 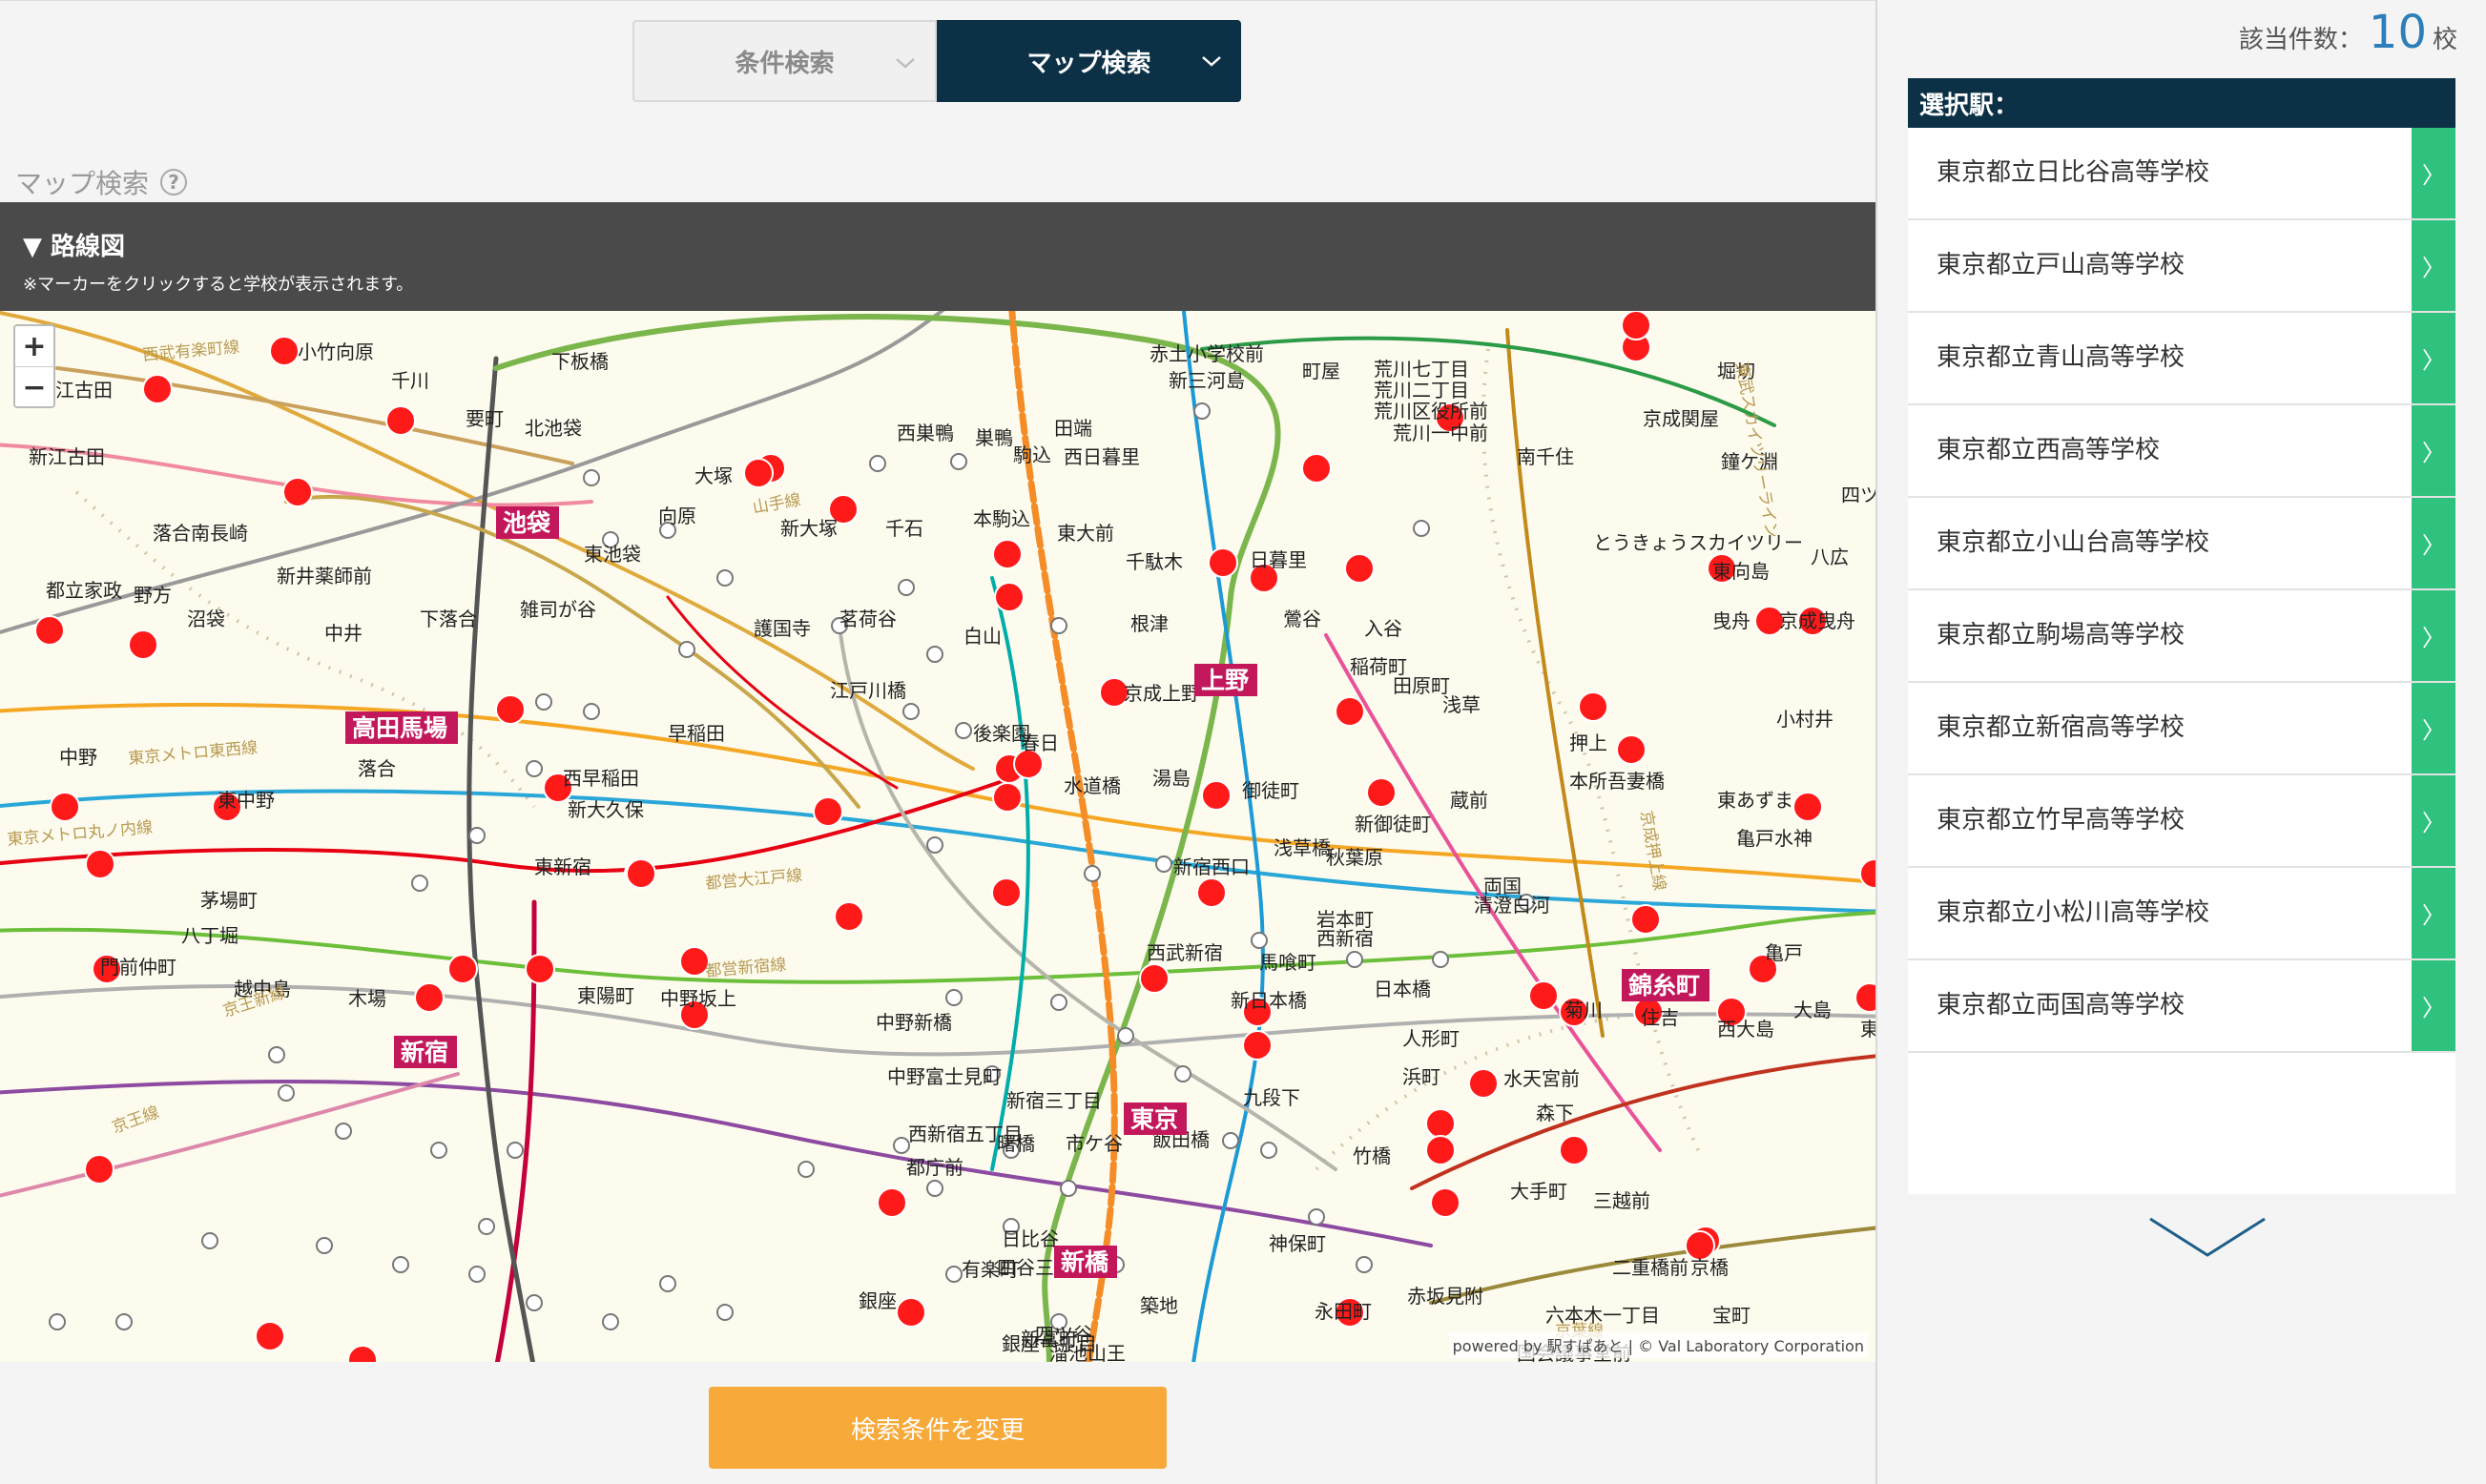 What do you see at coordinates (336, 351) in the screenshot?
I see `station-label: 小竹向原` at bounding box center [336, 351].